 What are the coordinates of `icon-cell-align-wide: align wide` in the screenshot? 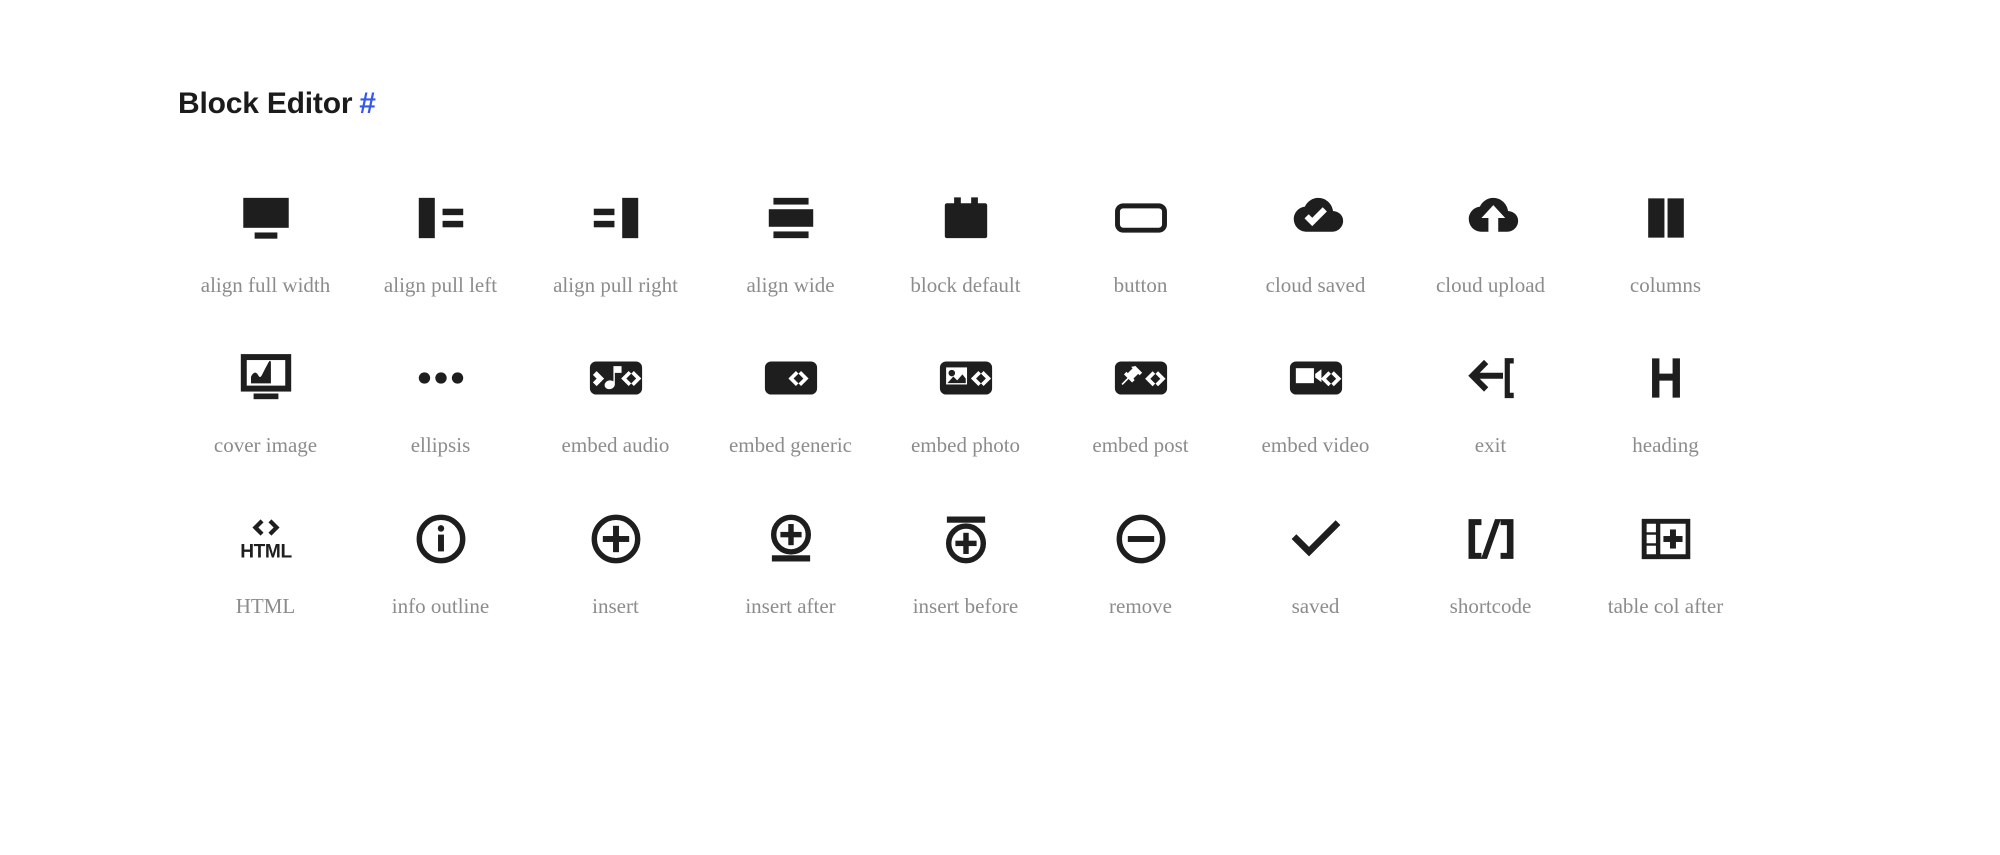 It's located at (790, 240).